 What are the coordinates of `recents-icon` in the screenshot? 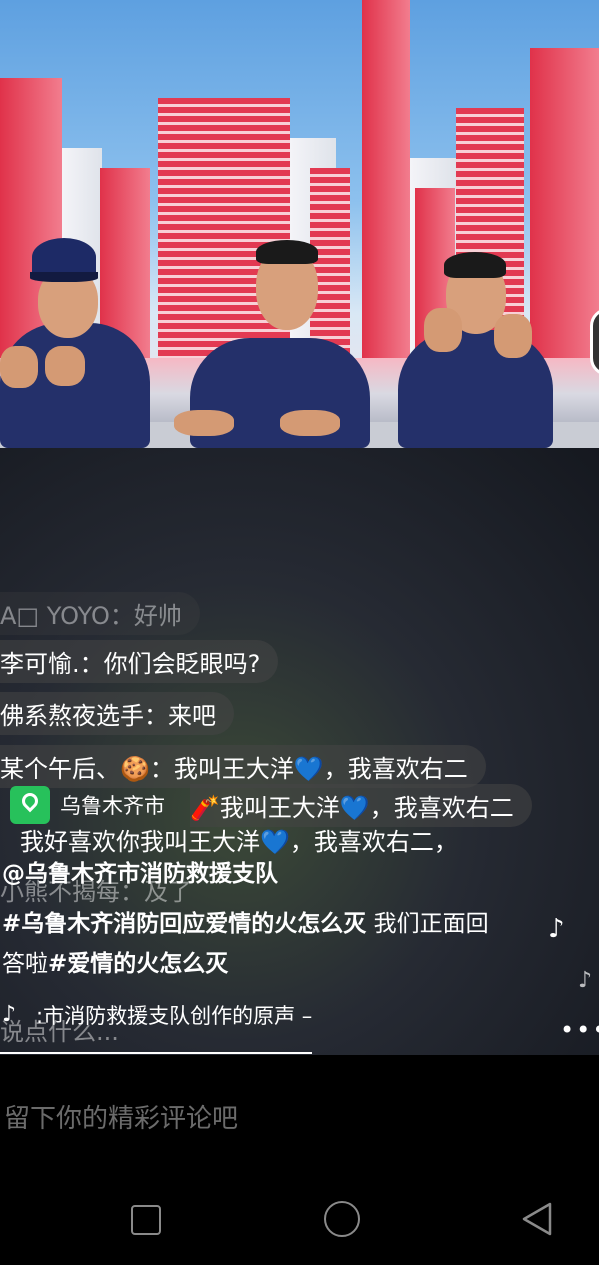 It's located at (146, 1220).